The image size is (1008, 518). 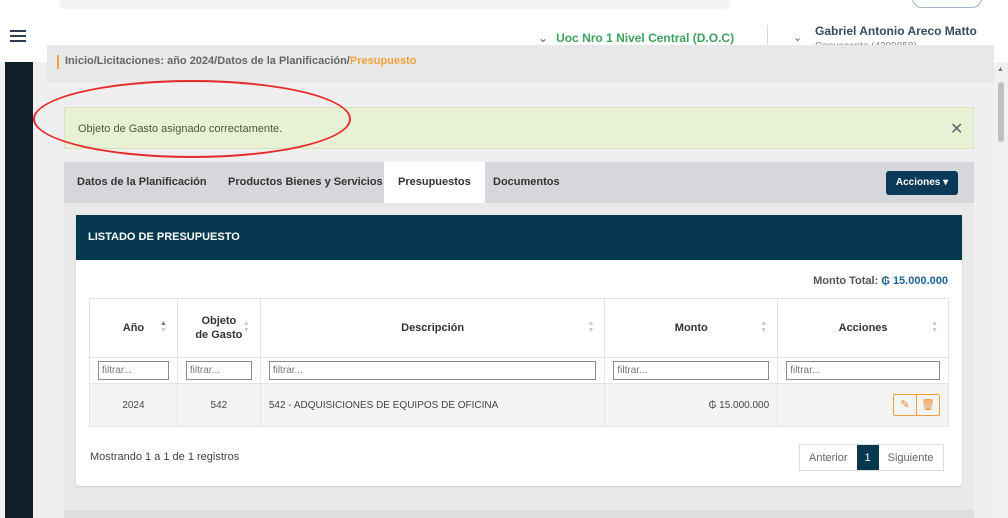 I want to click on column-header-acciones: Acciones ▲ ▼, so click(x=863, y=328).